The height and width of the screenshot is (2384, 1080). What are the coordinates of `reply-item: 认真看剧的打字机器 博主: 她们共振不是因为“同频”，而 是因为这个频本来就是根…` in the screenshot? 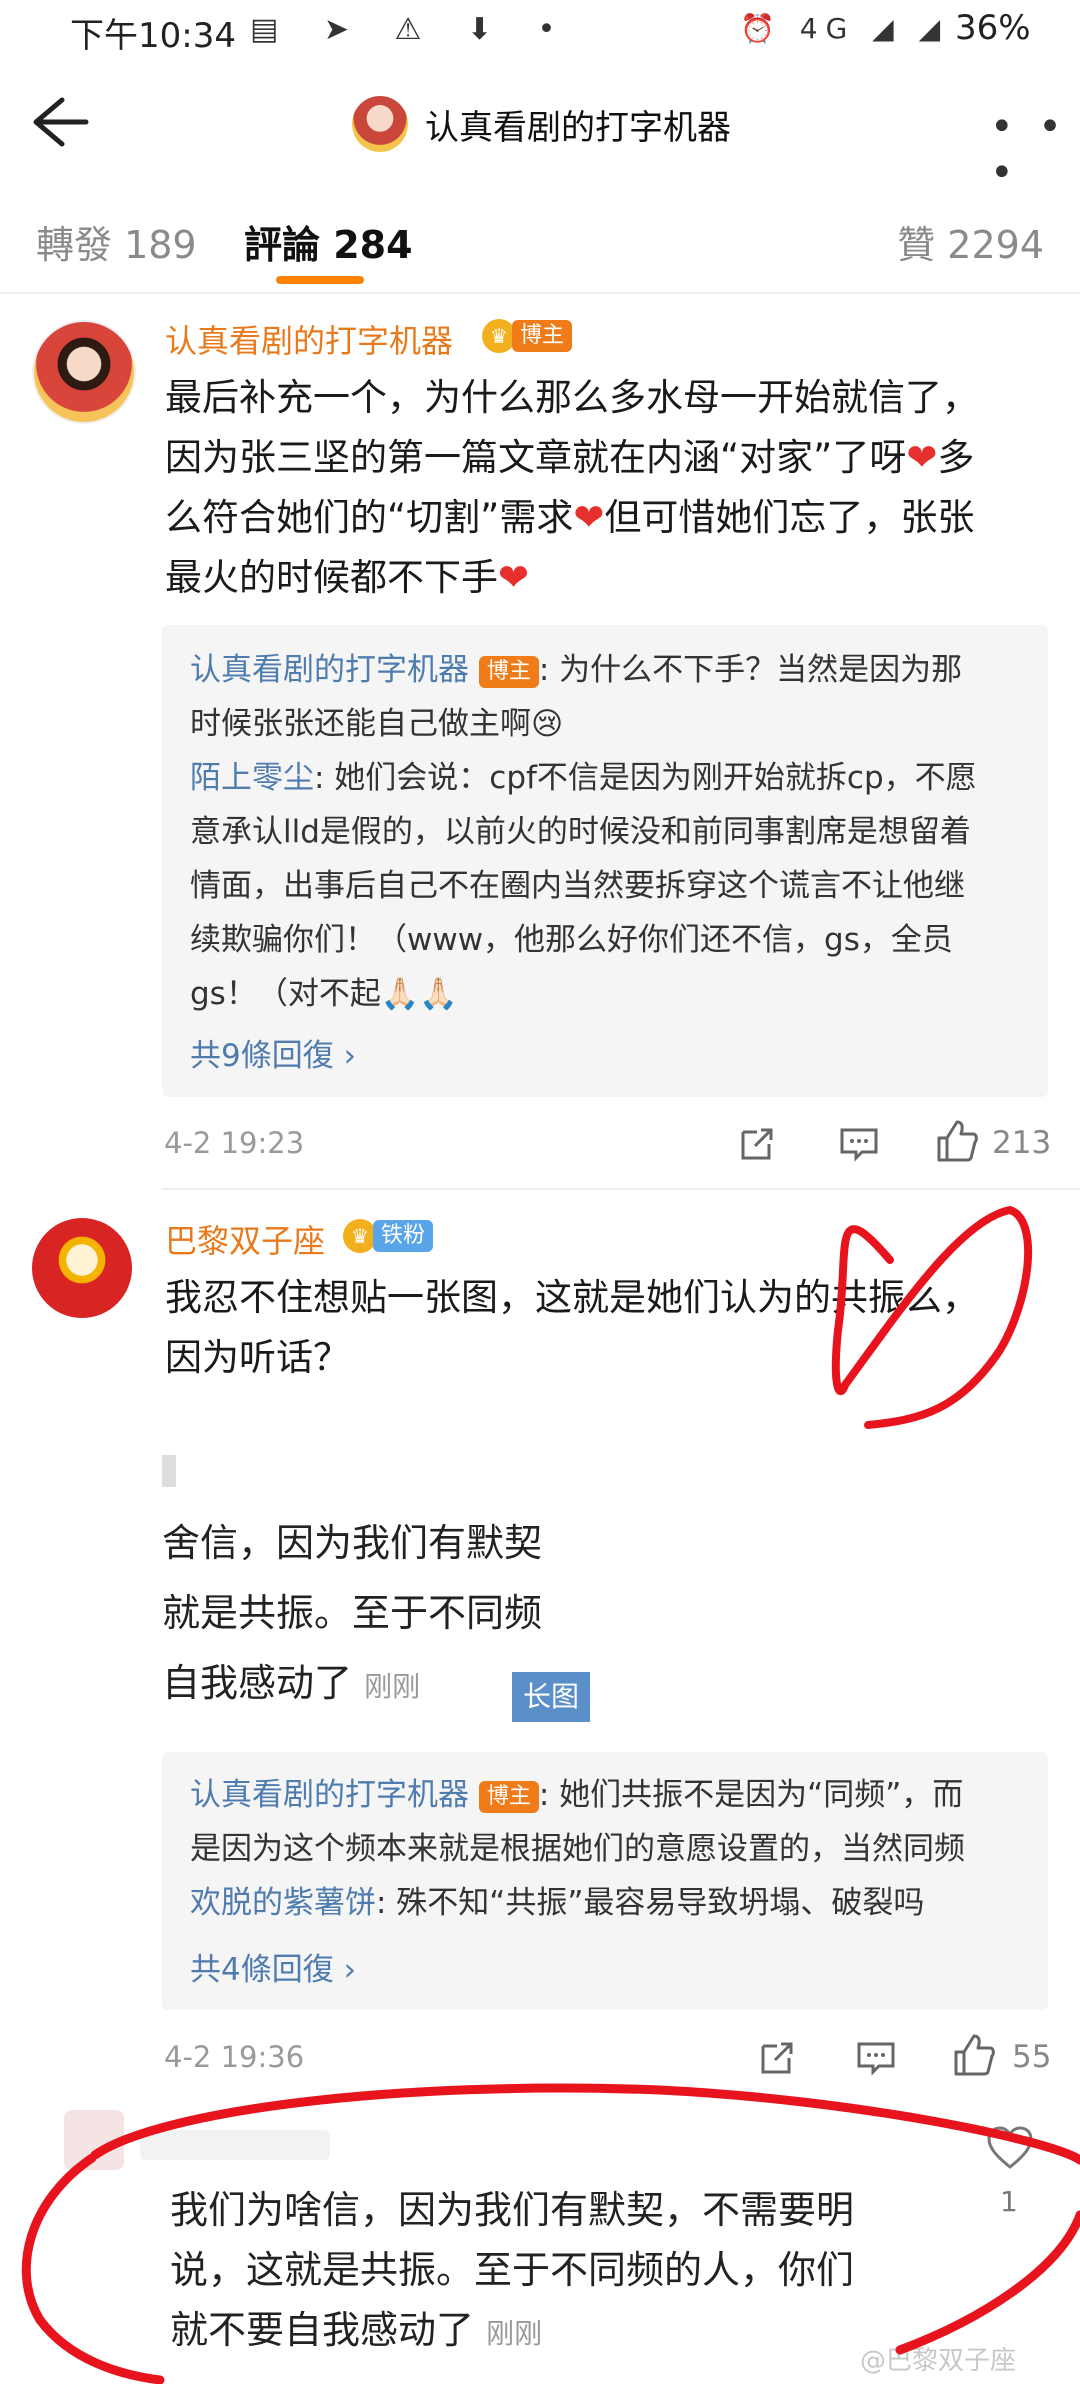 It's located at (577, 1822).